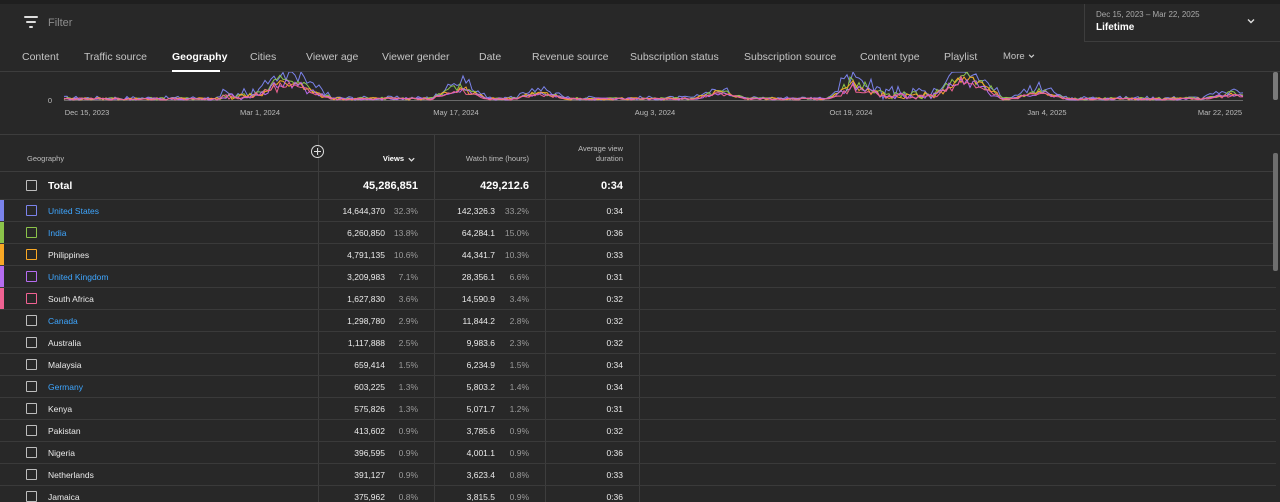  Describe the element at coordinates (73, 211) in the screenshot. I see `country-name: United States` at that location.